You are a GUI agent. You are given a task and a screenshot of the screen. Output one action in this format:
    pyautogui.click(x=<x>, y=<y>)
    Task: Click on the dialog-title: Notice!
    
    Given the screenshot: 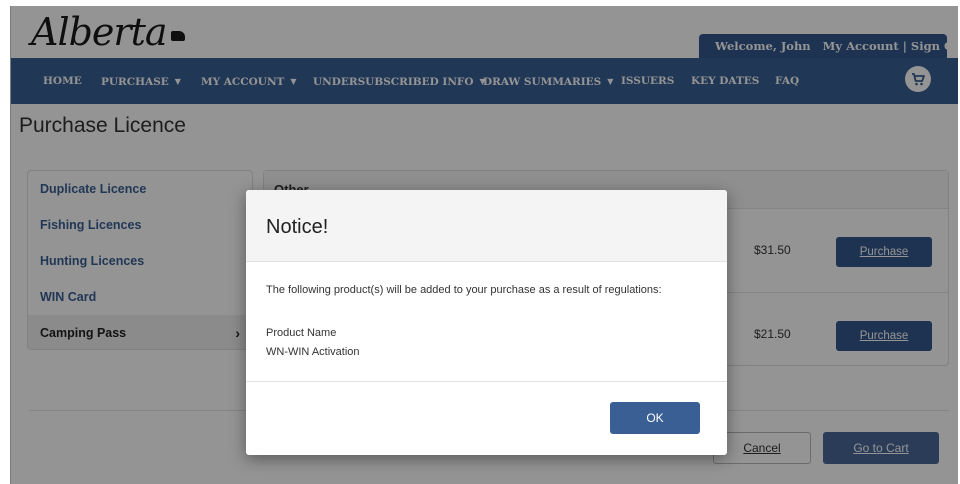 What is the action you would take?
    pyautogui.click(x=486, y=226)
    